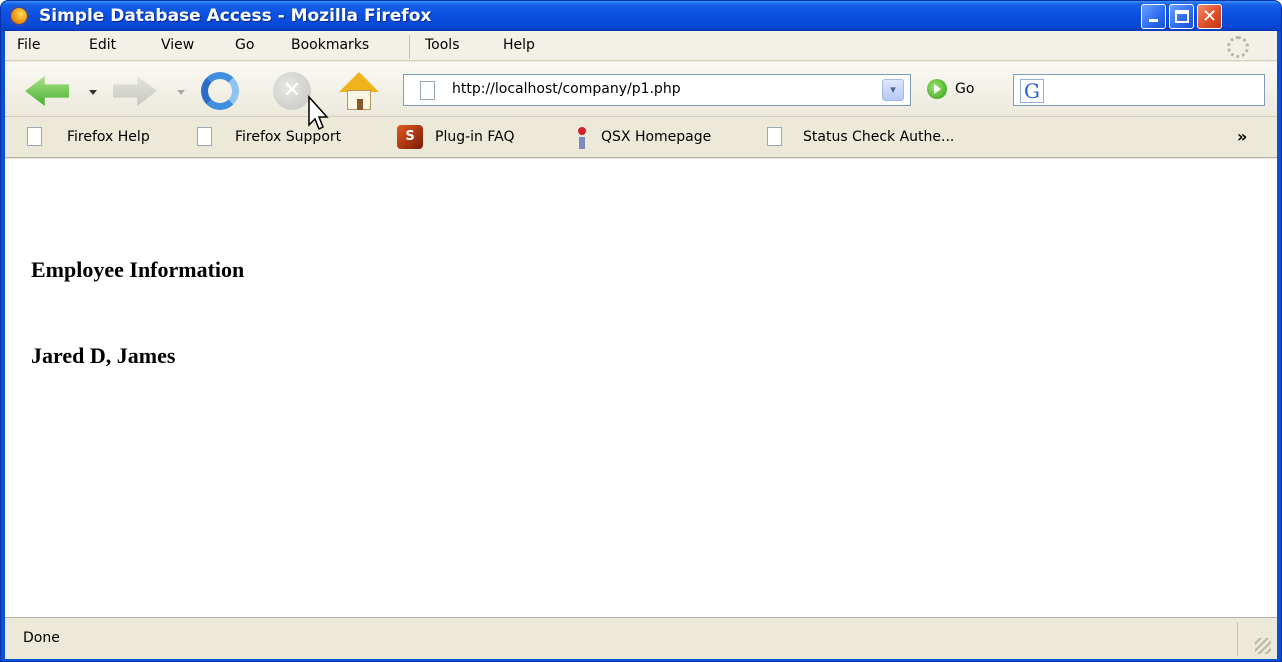 This screenshot has height=662, width=1282. Describe the element at coordinates (93, 92) in the screenshot. I see `back-dropdown-icon` at that location.